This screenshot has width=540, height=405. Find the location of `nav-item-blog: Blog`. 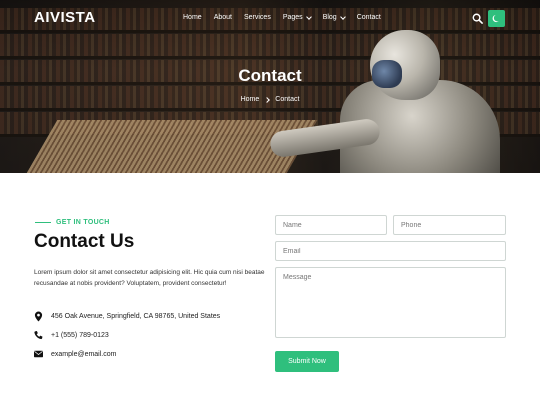

nav-item-blog: Blog is located at coordinates (334, 17).